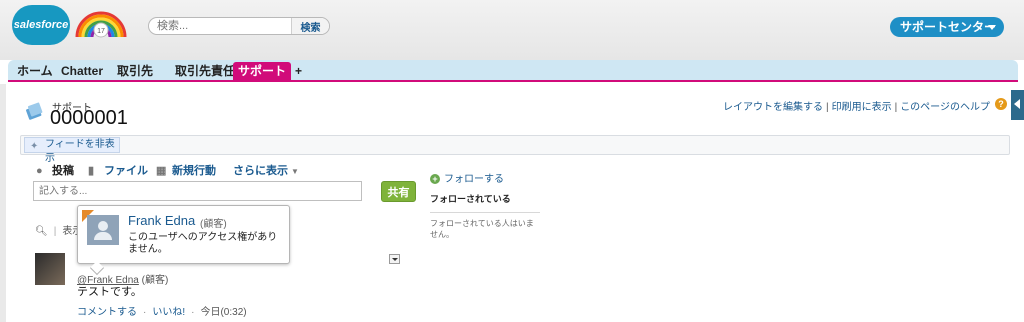 Image resolution: width=1024 pixels, height=322 pixels. What do you see at coordinates (168, 312) in the screenshot?
I see `like-link: いいね!` at bounding box center [168, 312].